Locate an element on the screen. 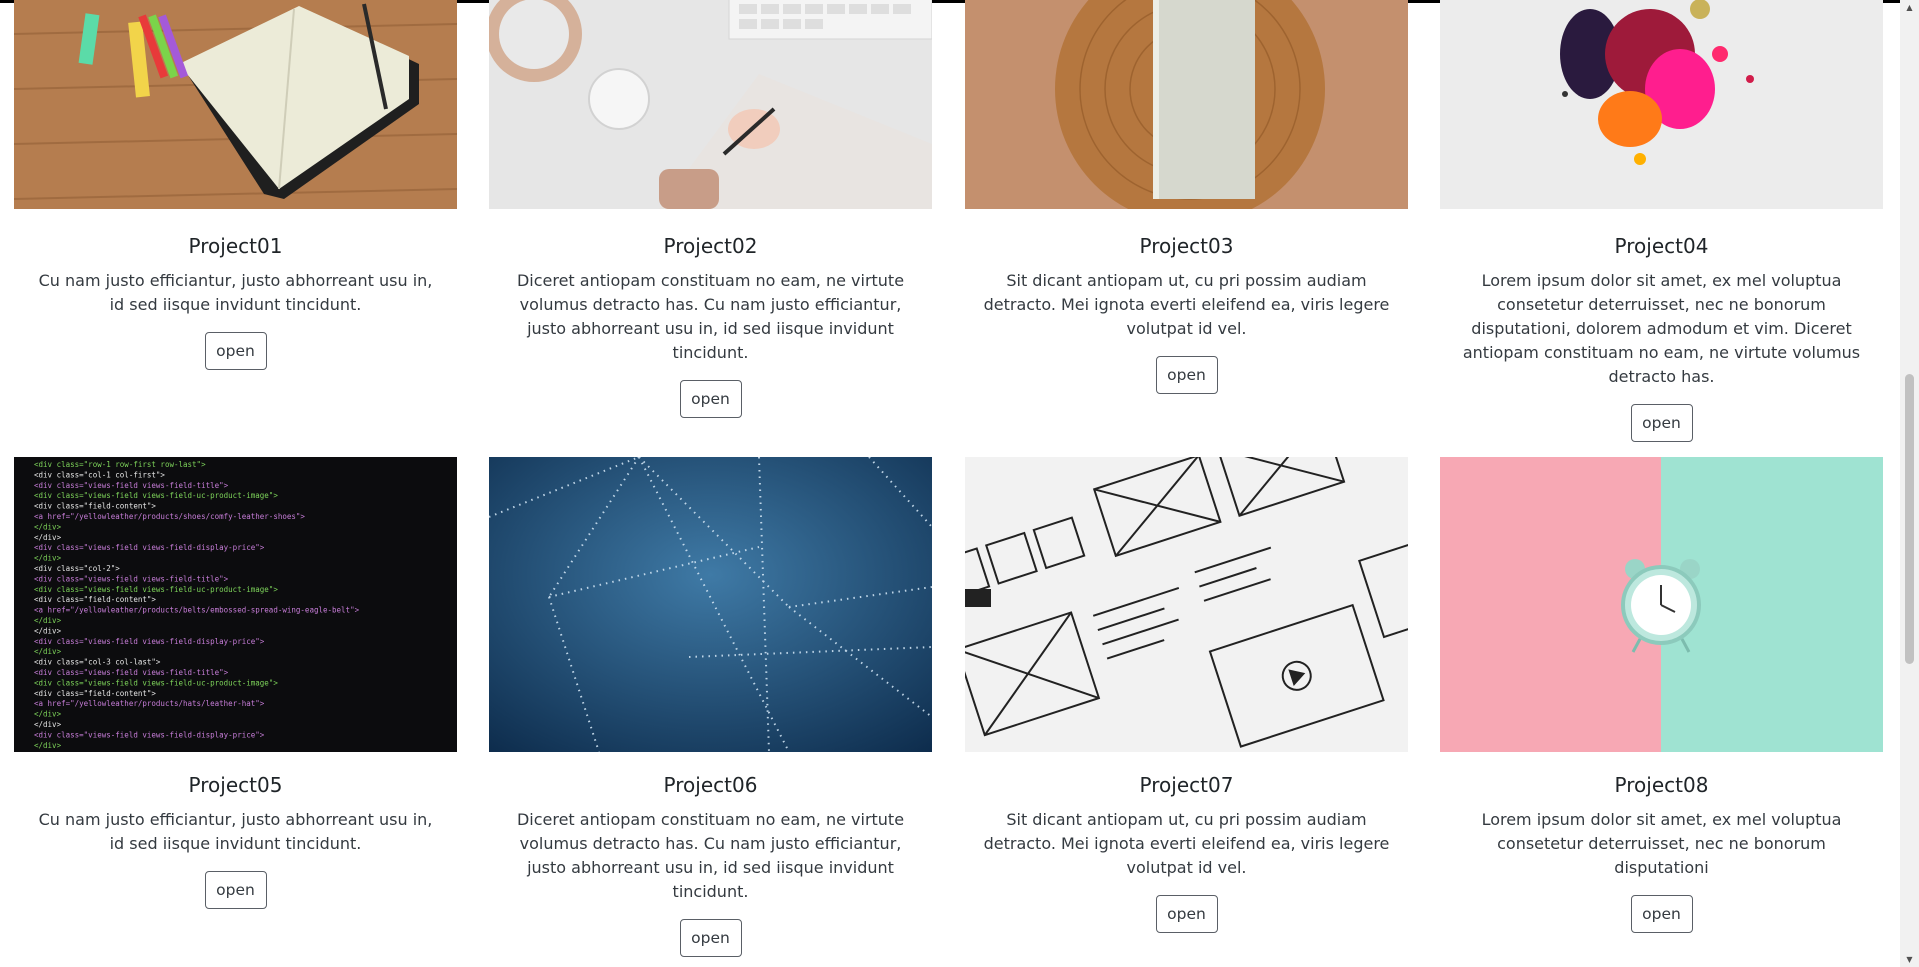 The image size is (1919, 967). project-title: Project04 is located at coordinates (1661, 246).